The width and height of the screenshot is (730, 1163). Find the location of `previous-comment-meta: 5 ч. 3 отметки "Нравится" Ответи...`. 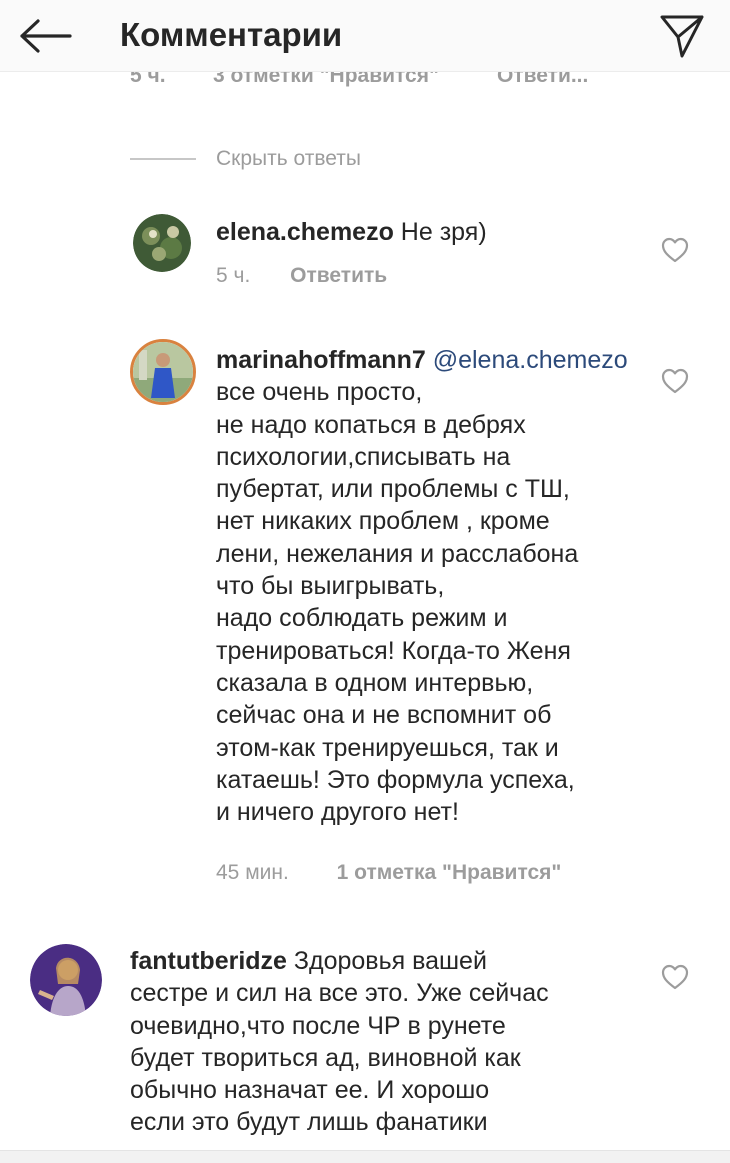

previous-comment-meta: 5 ч. 3 отметки "Нравится" Ответи... is located at coordinates (365, 89).